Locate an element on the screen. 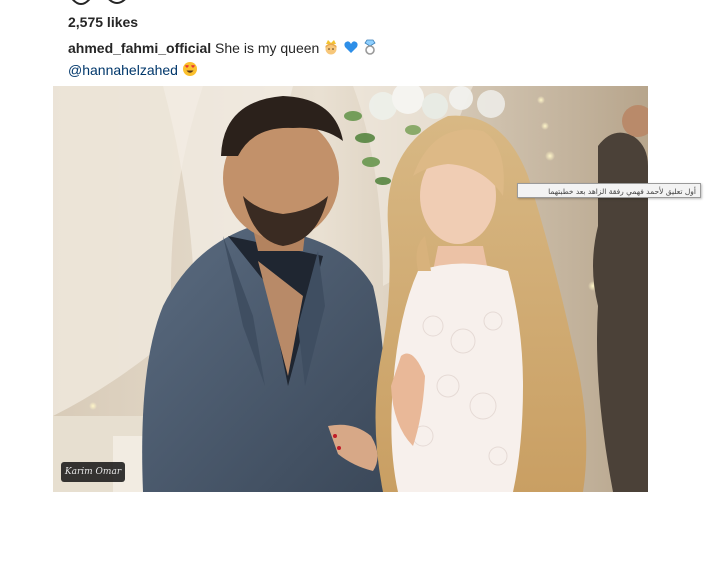 The width and height of the screenshot is (720, 572). caption-mention: @hannahelzahed is located at coordinates (123, 70).